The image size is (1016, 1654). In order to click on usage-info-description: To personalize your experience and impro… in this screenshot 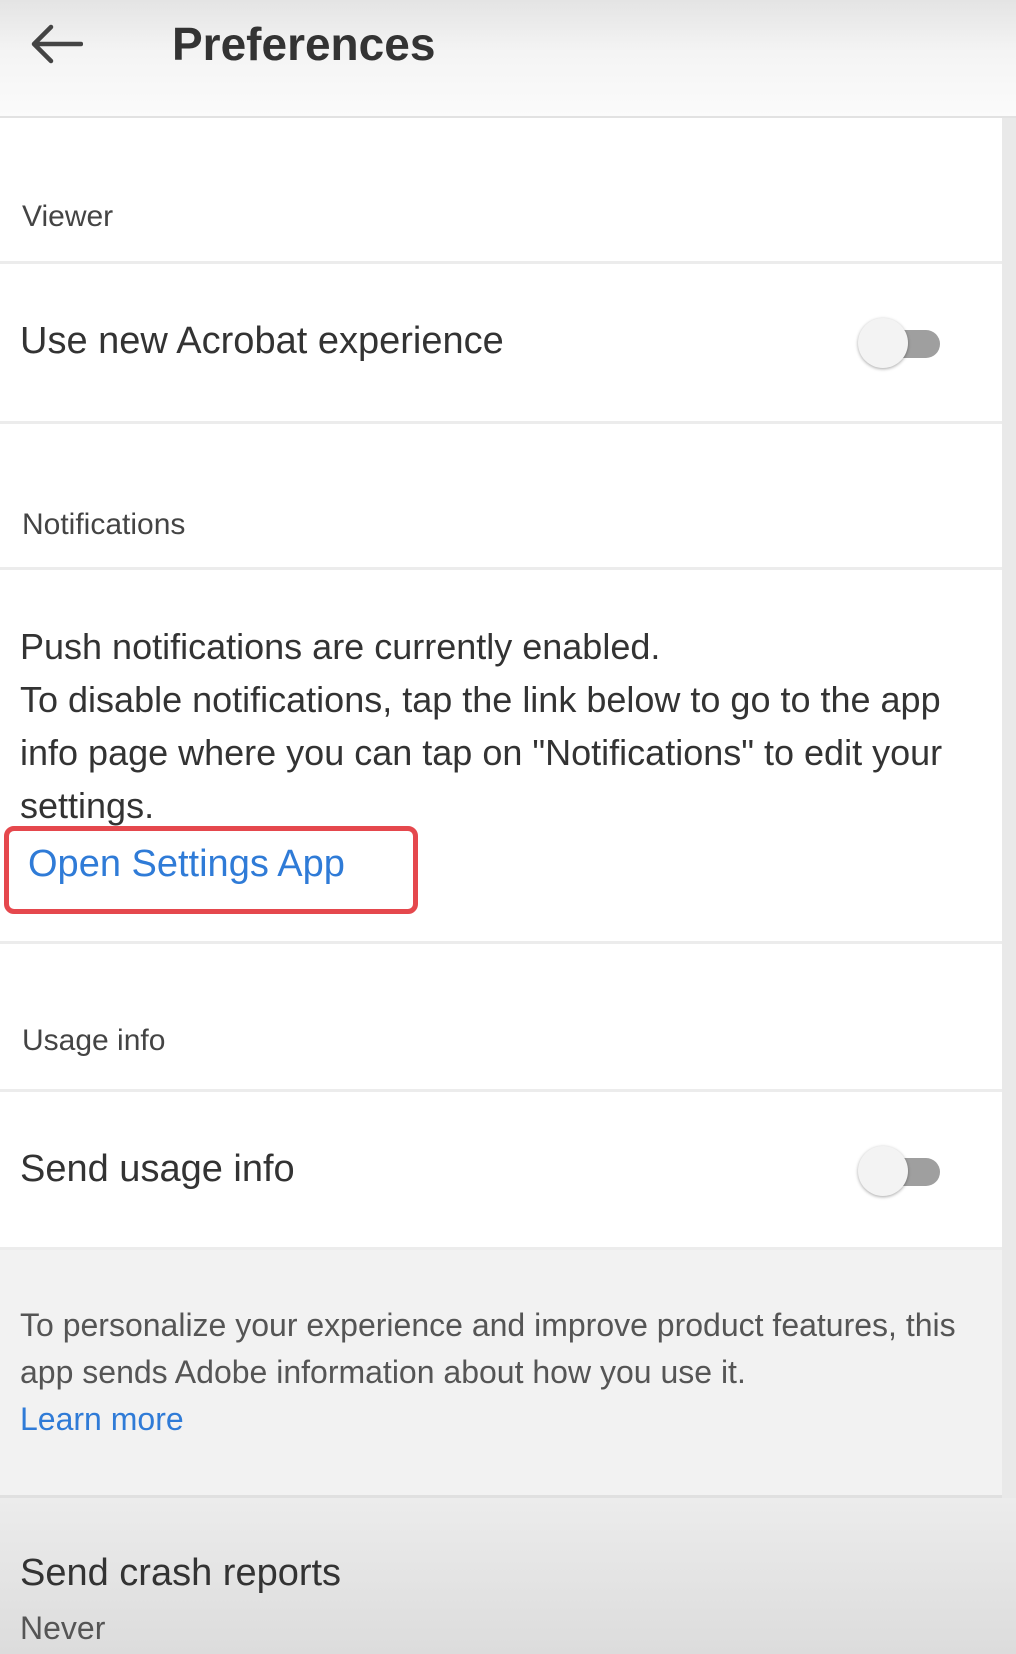, I will do `click(500, 1372)`.